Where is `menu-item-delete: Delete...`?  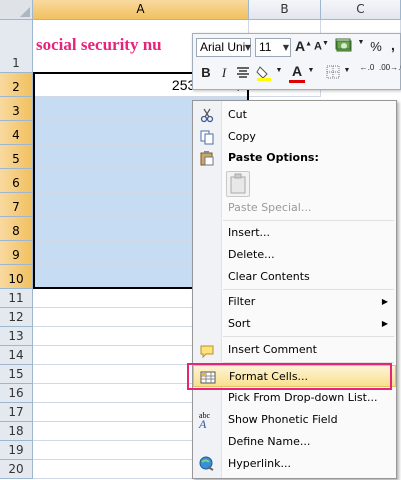 menu-item-delete: Delete... is located at coordinates (294, 255).